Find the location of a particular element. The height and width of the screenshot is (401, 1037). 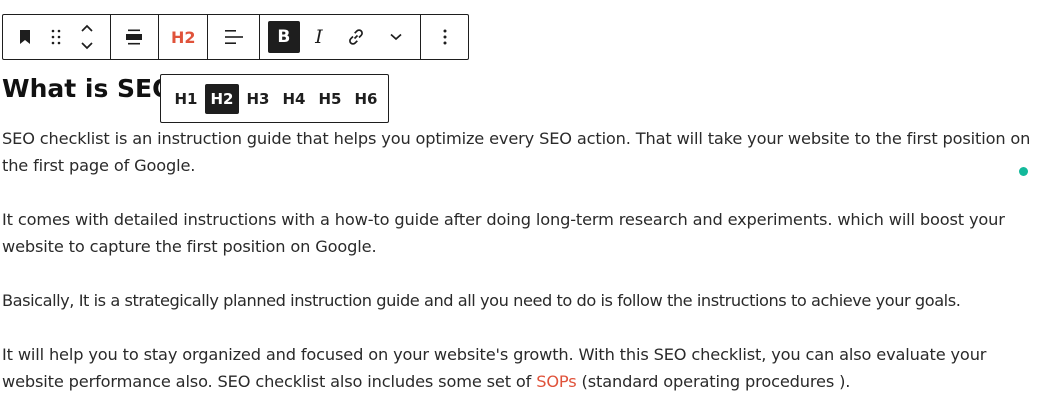

more-vertical-icon is located at coordinates (444, 37).